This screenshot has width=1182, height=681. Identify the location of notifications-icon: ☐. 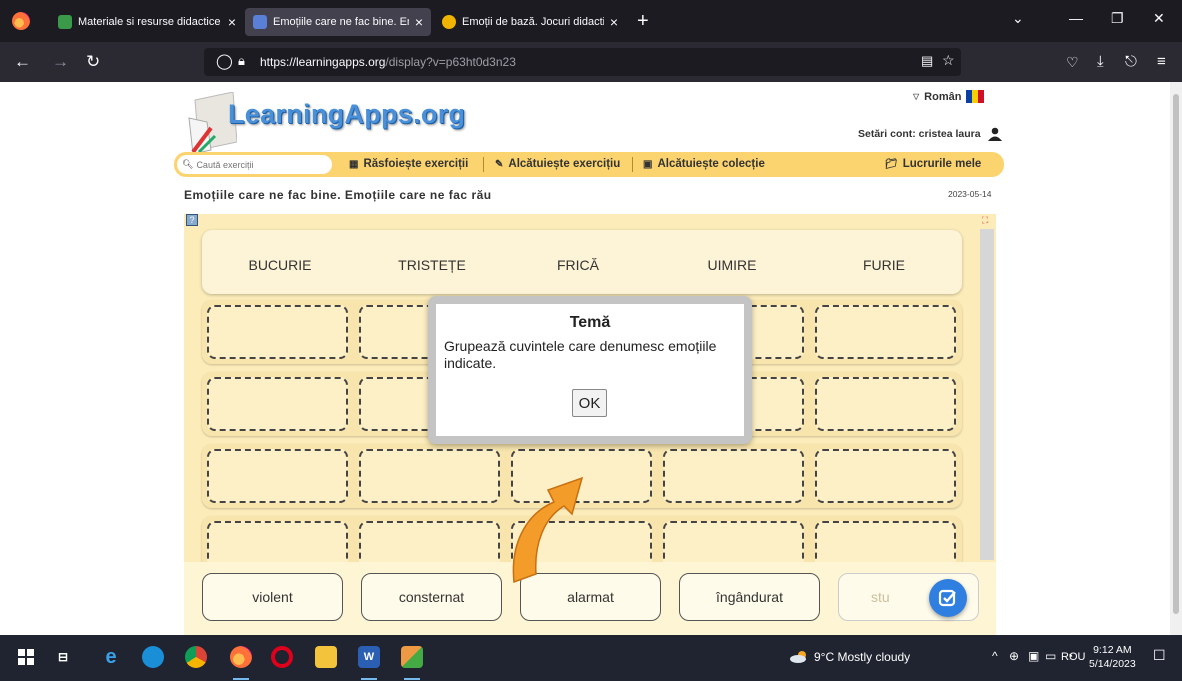
(1159, 655).